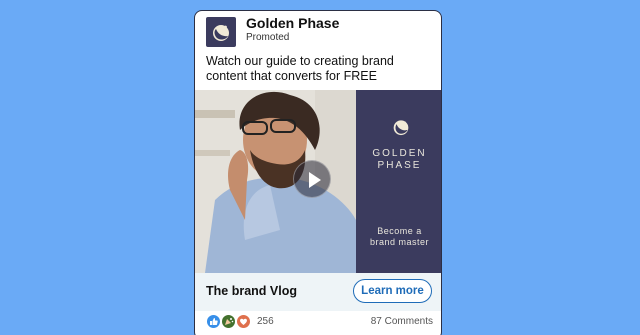 This screenshot has height=335, width=640. What do you see at coordinates (251, 291) in the screenshot?
I see `cta-title: The brand Vlog` at bounding box center [251, 291].